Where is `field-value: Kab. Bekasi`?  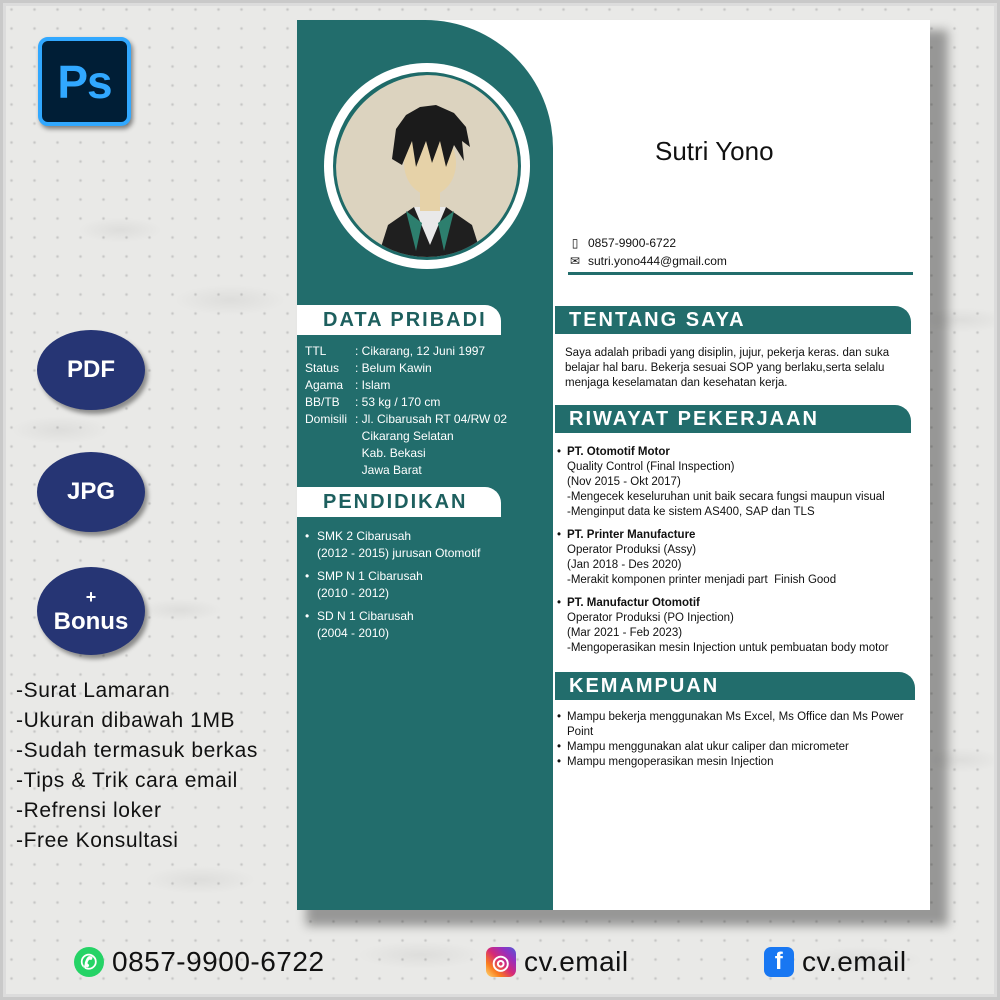
field-value: Kab. Bekasi is located at coordinates (390, 453).